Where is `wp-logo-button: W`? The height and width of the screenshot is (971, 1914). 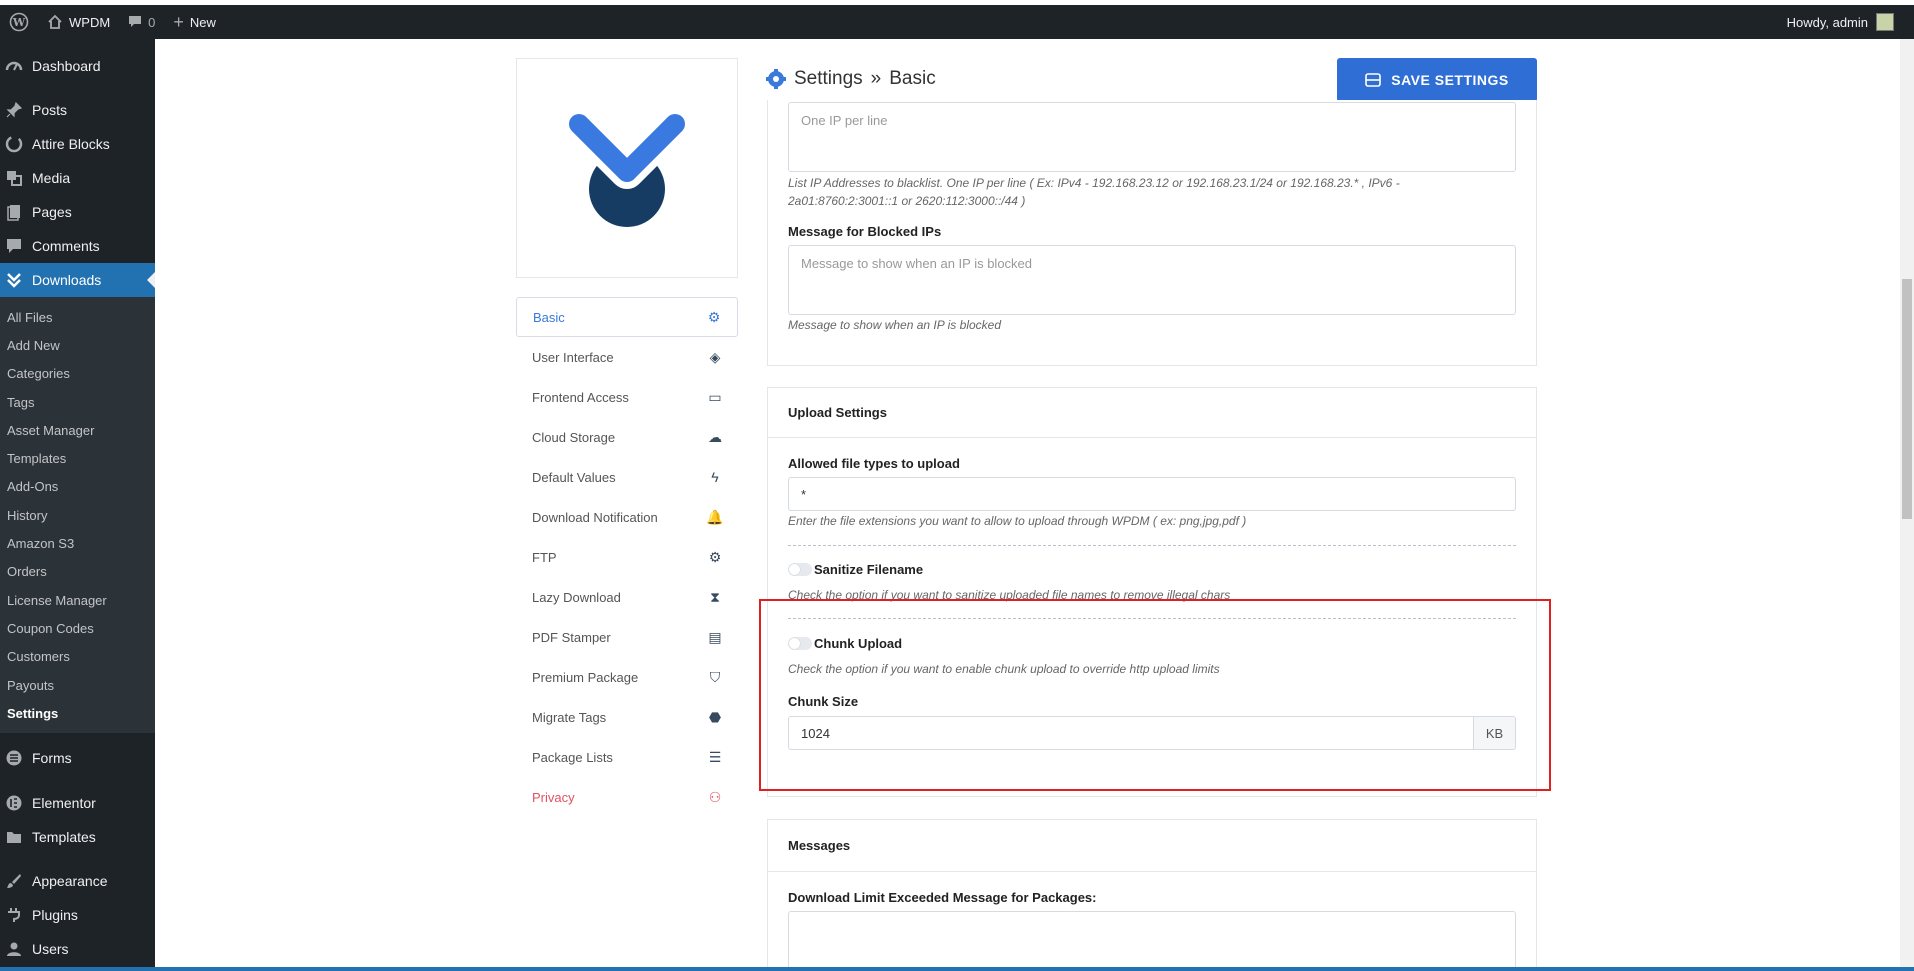 wp-logo-button: W is located at coordinates (19, 22).